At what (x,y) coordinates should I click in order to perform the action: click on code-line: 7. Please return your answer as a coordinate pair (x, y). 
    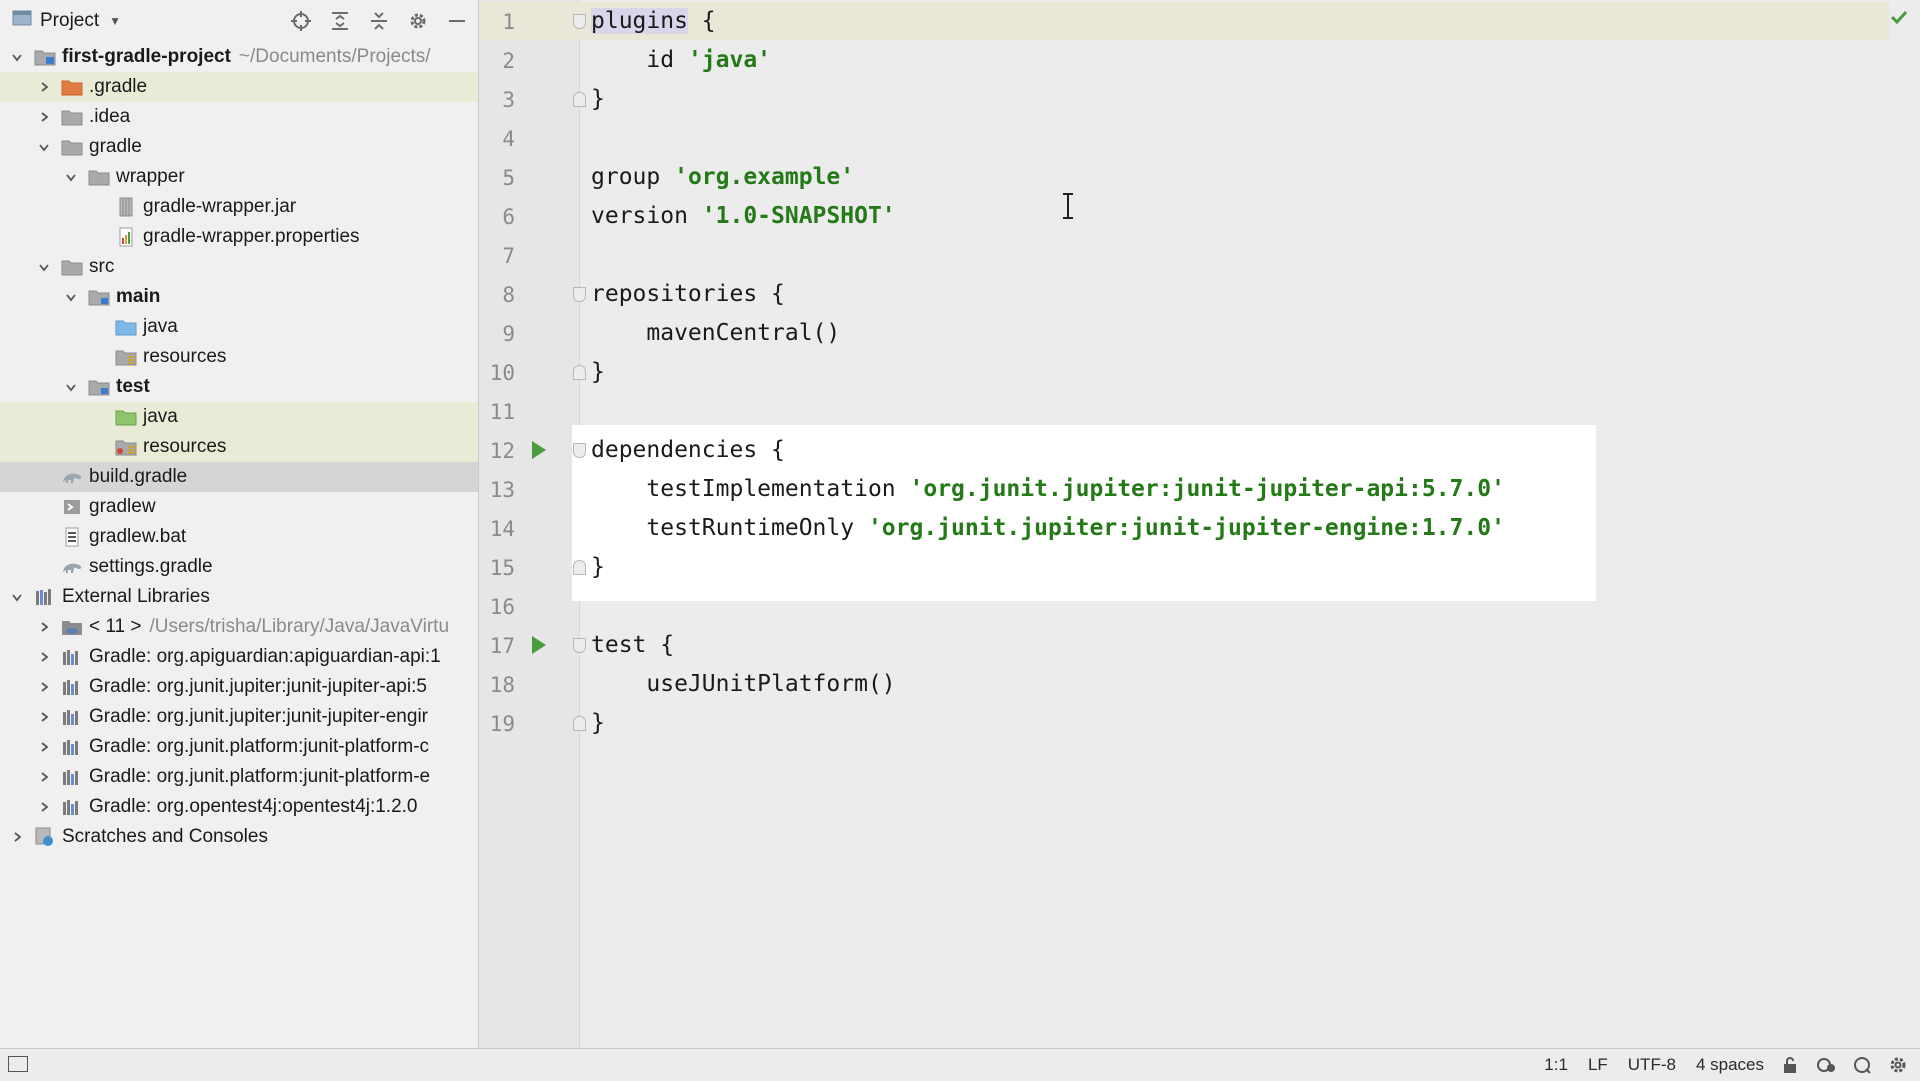
    Looking at the image, I should click on (1199, 255).